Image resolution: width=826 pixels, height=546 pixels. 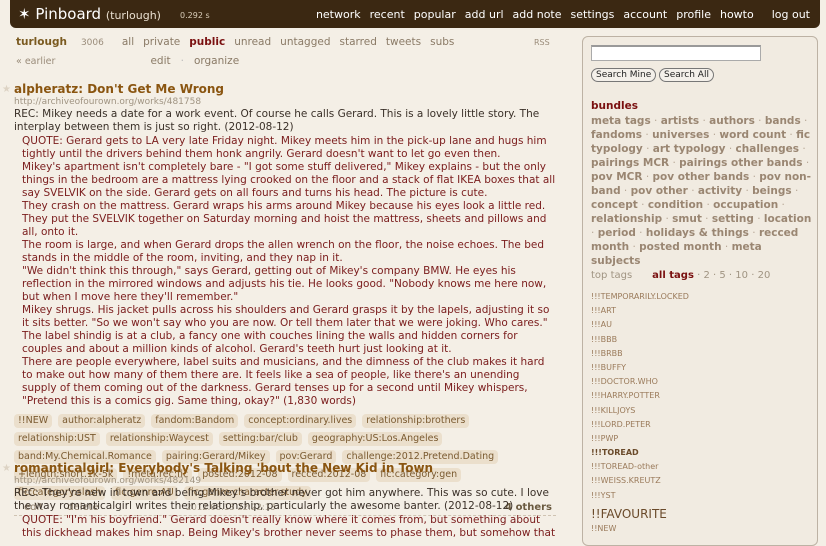 What do you see at coordinates (285, 89) in the screenshot?
I see `bookmark-title: alpheratz: Don't Get Me Wrong` at bounding box center [285, 89].